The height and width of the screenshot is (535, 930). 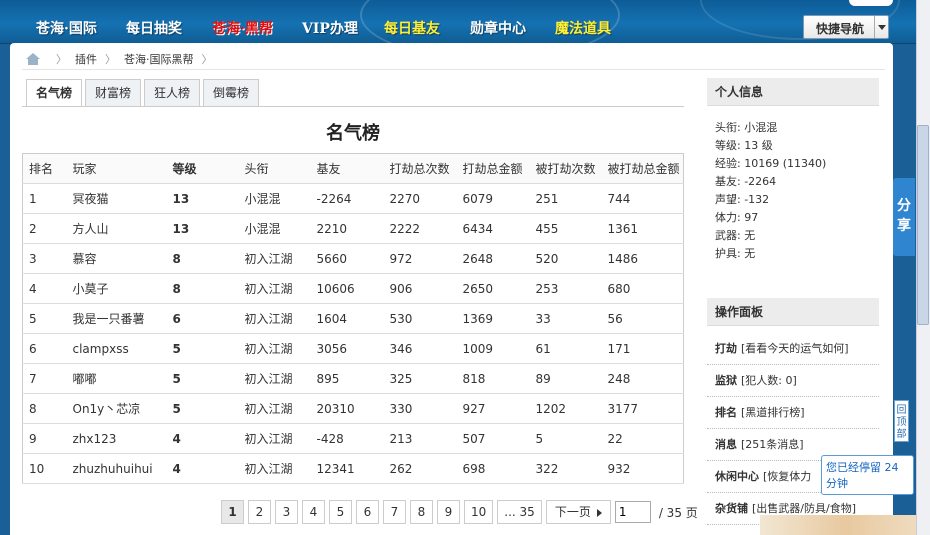 What do you see at coordinates (923, 225) in the screenshot?
I see `scrollbar-thumb` at bounding box center [923, 225].